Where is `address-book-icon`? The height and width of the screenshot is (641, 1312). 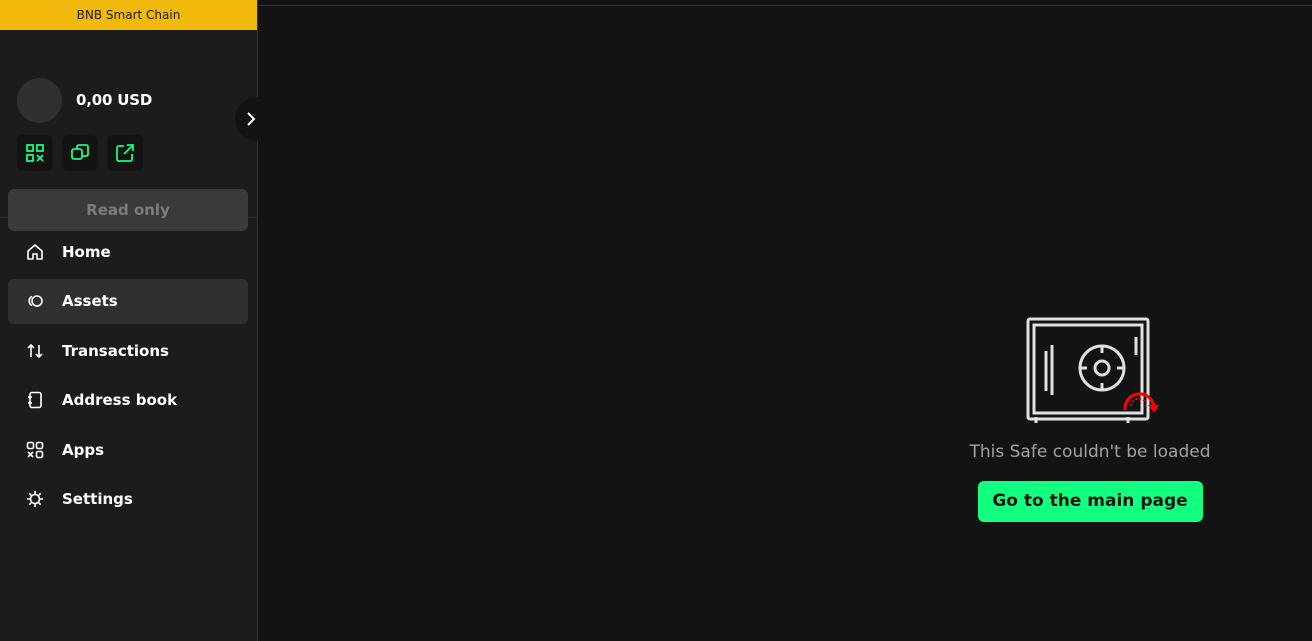 address-book-icon is located at coordinates (35, 400).